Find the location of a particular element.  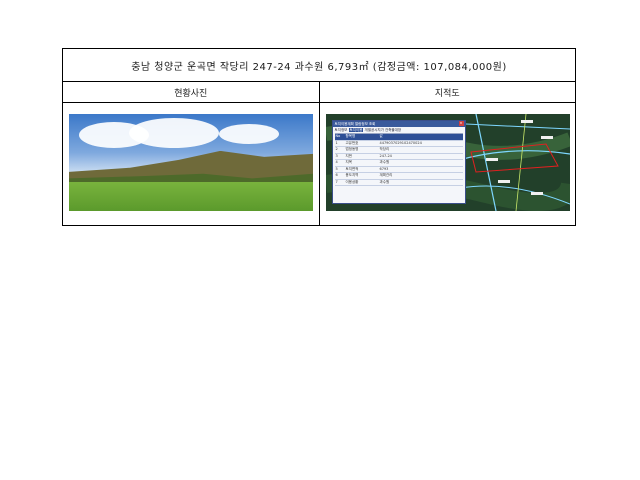

row-no: 2 is located at coordinates (336, 149).